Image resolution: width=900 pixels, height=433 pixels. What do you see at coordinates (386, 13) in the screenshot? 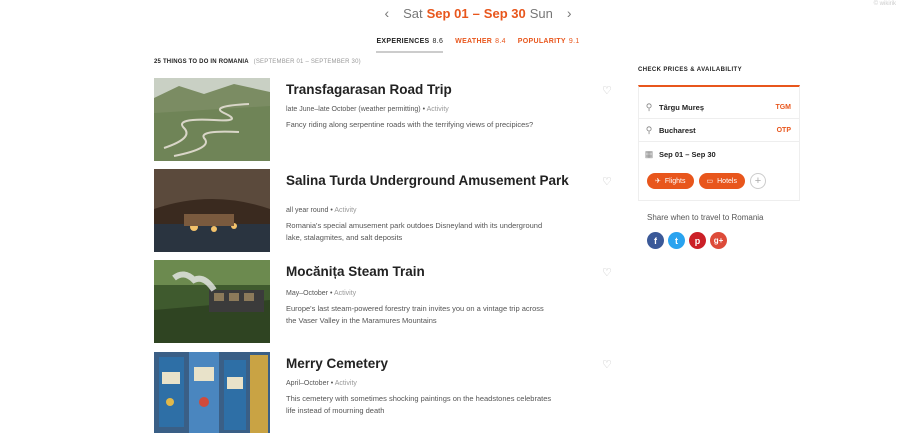
I see `chevron-left-icon: ‹` at bounding box center [386, 13].